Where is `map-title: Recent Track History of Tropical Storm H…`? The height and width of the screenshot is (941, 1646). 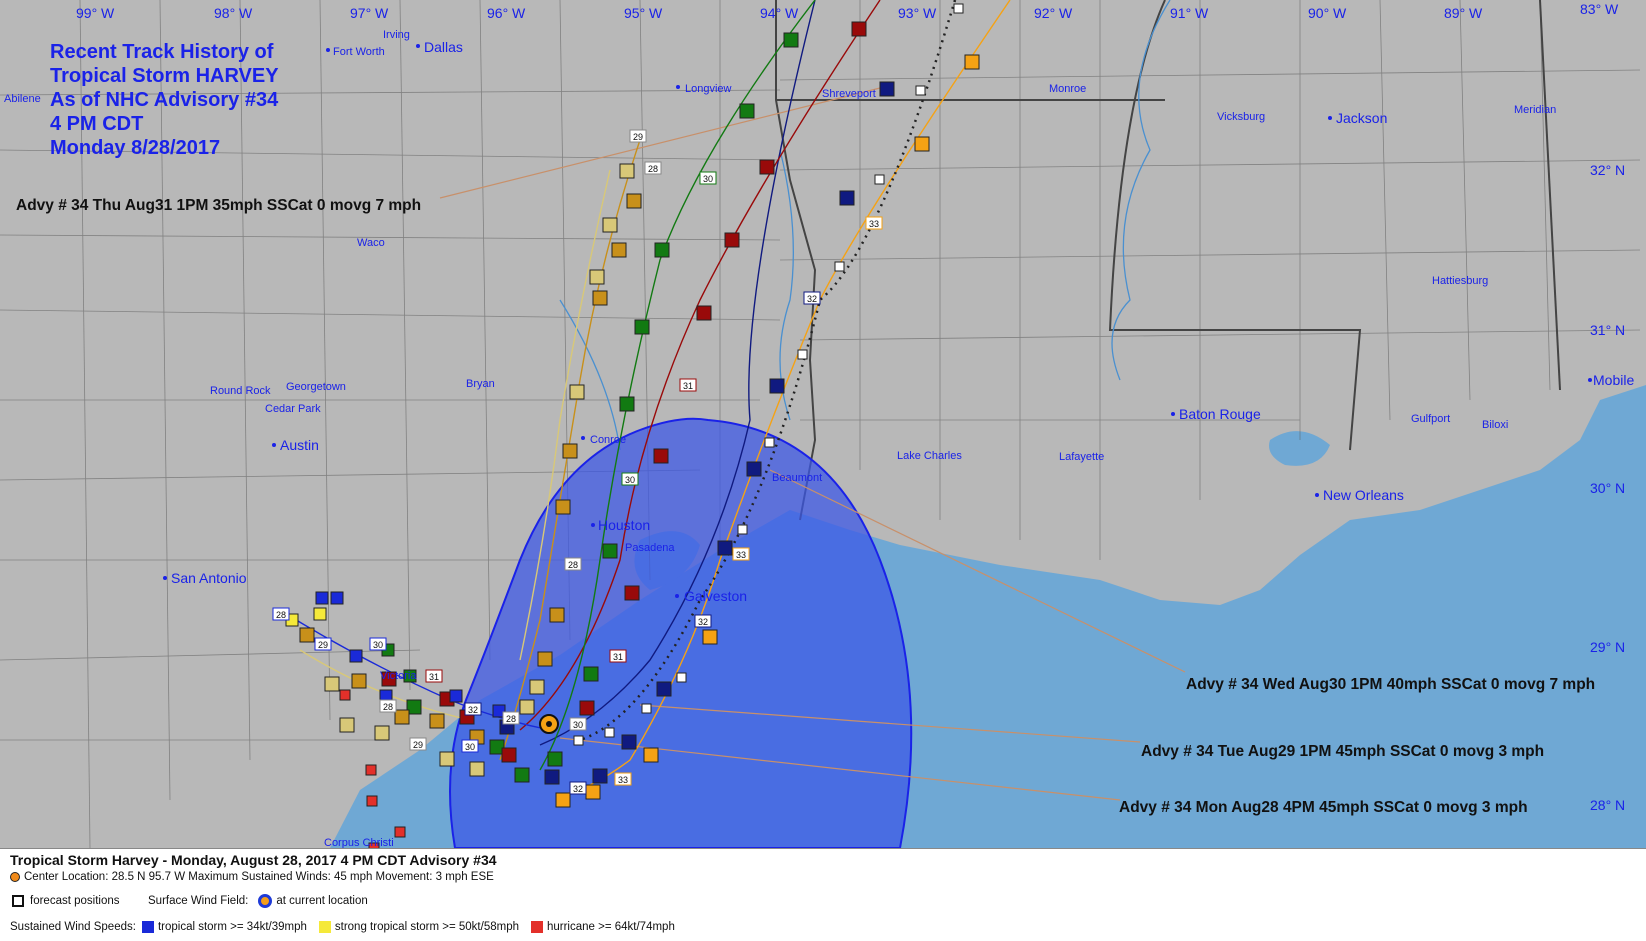 map-title: Recent Track History of Tropical Storm H… is located at coordinates (164, 100).